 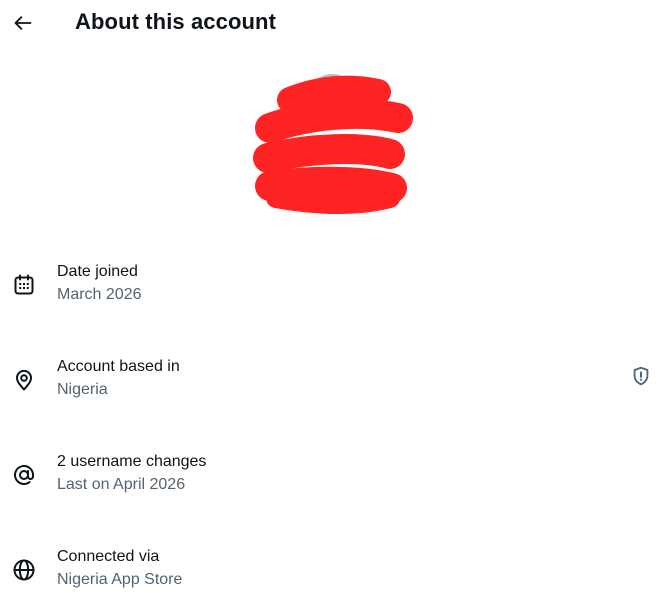 What do you see at coordinates (120, 579) in the screenshot?
I see `row-value: Nigeria App Store` at bounding box center [120, 579].